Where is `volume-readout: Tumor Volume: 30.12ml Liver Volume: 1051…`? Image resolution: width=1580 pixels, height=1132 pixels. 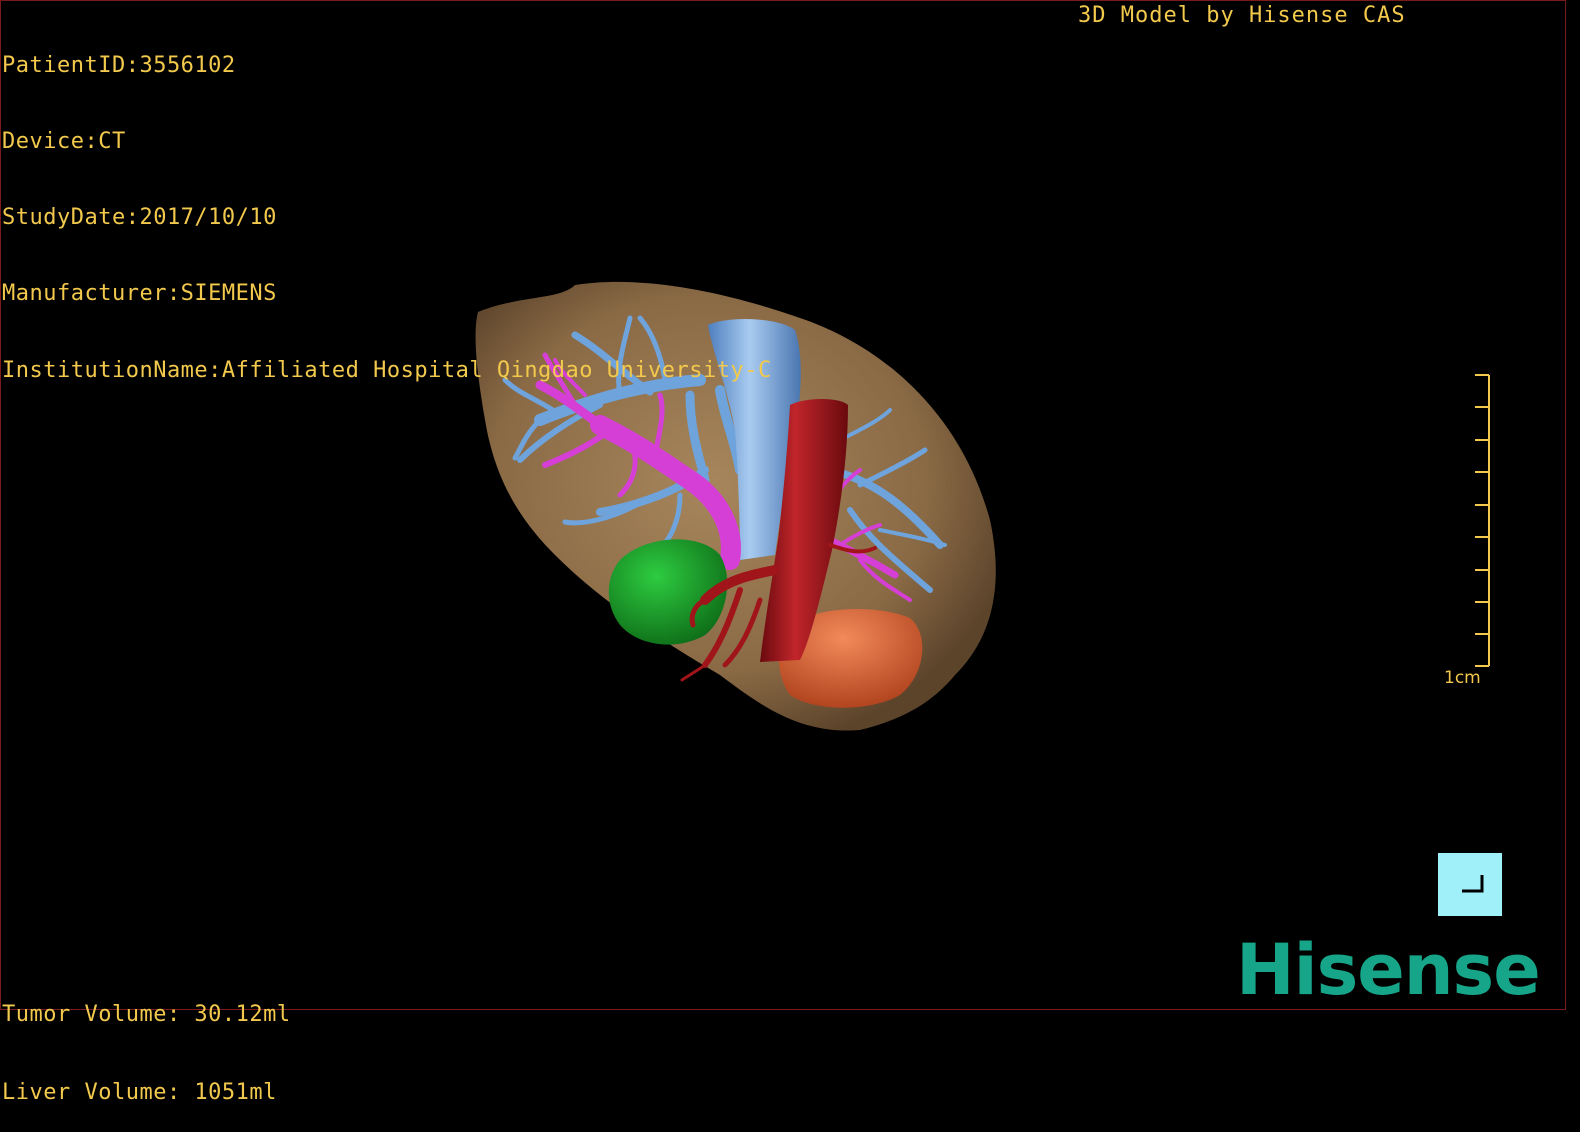
volume-readout: Tumor Volume: 30.12ml Liver Volume: 1051… is located at coordinates (146, 1041).